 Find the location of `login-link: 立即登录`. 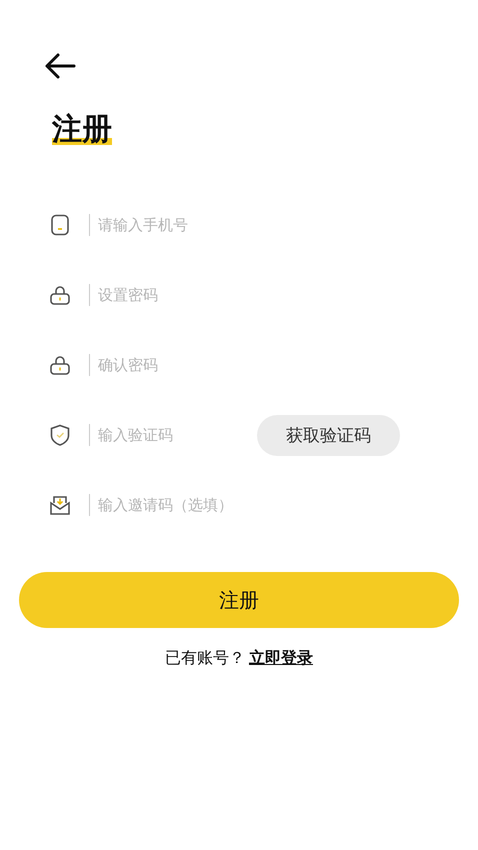

login-link: 立即登录 is located at coordinates (281, 658).